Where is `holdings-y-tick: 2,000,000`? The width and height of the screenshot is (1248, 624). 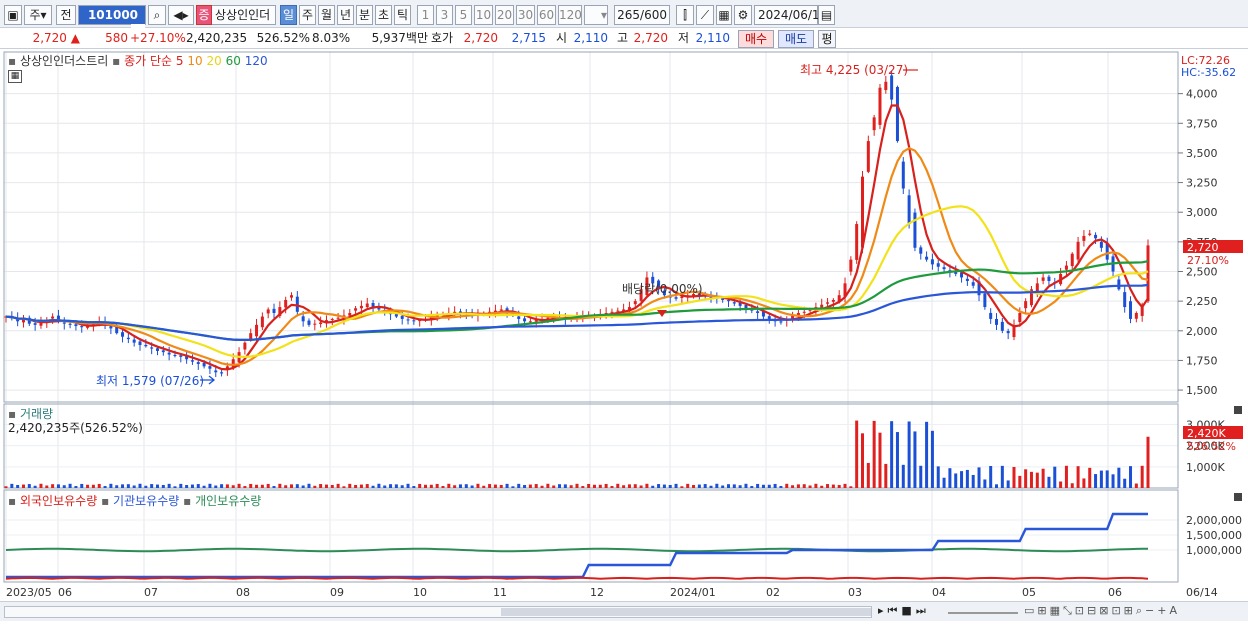 holdings-y-tick: 2,000,000 is located at coordinates (1214, 520).